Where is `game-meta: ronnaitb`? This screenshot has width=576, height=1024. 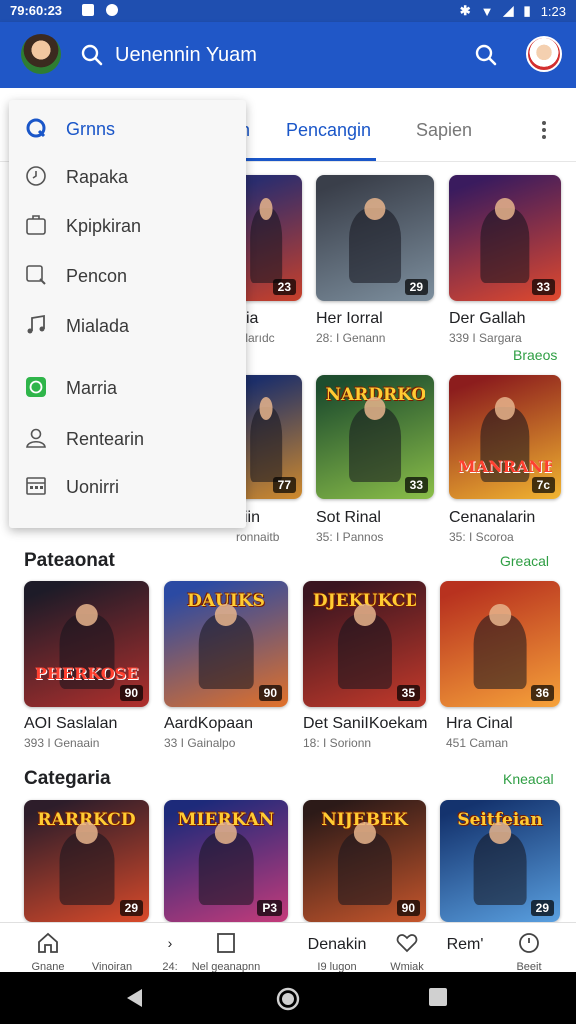 game-meta: ronnaitb is located at coordinates (258, 537).